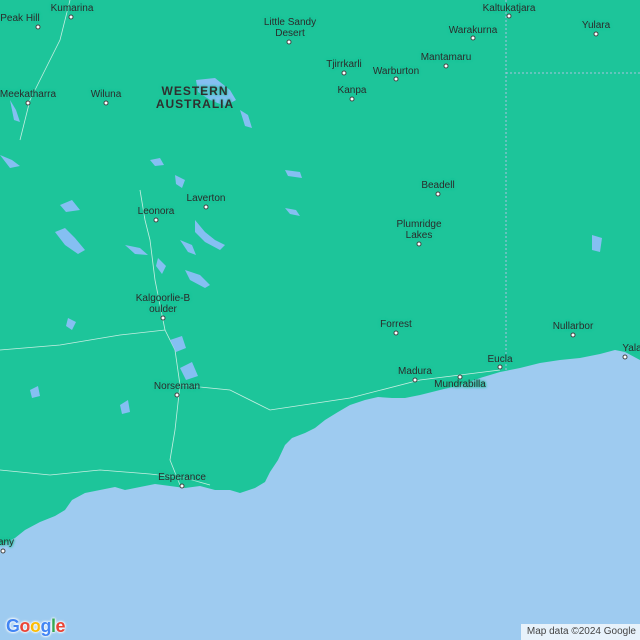 The height and width of the screenshot is (640, 640). Describe the element at coordinates (28, 94) in the screenshot. I see `place-label-meekatharra: Meekatharra` at that location.